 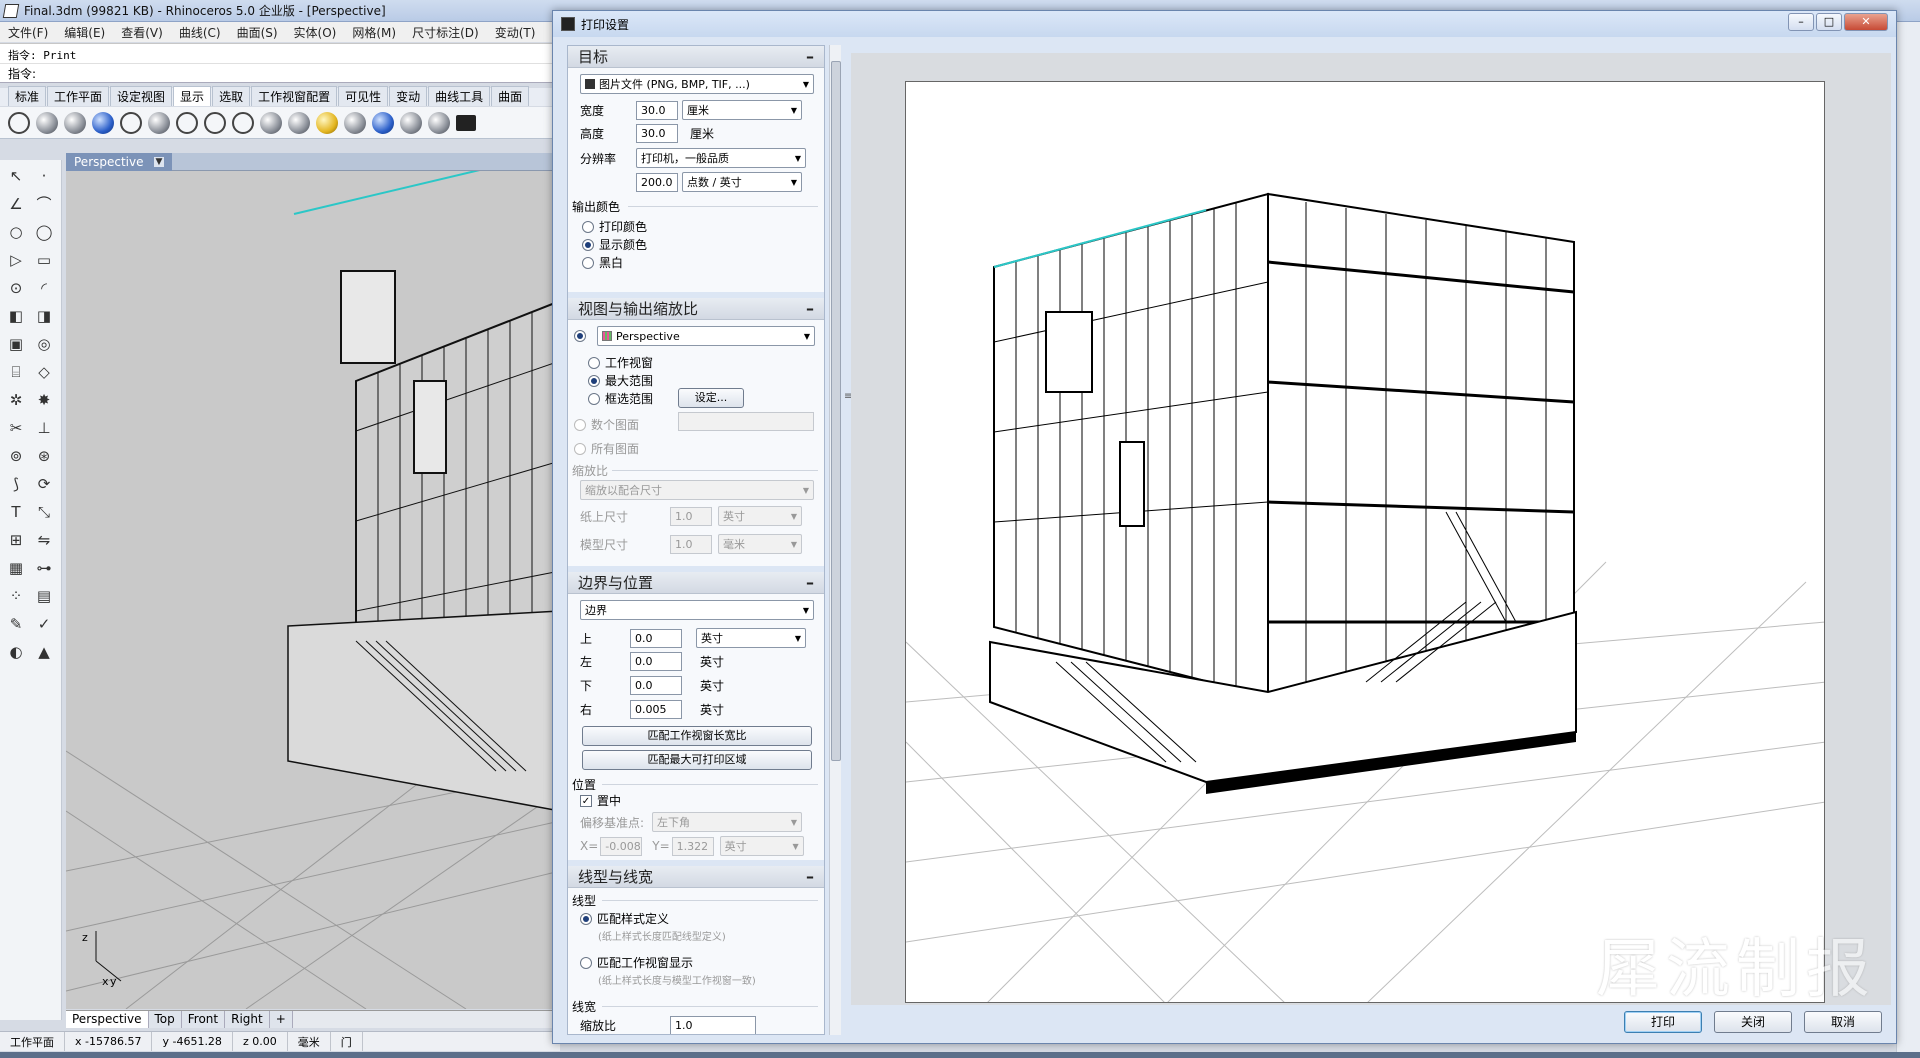 What do you see at coordinates (620, 362) in the screenshot?
I see `range-option-viewport: 工作视窗` at bounding box center [620, 362].